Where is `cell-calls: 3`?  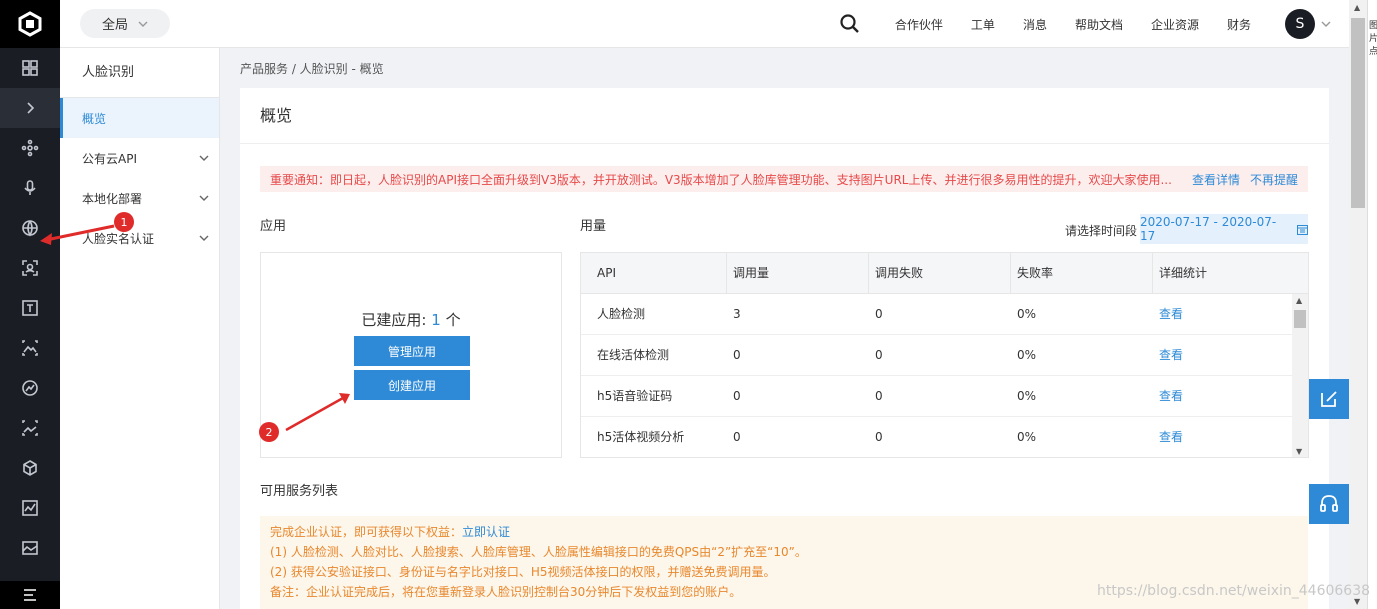 cell-calls: 3 is located at coordinates (737, 314).